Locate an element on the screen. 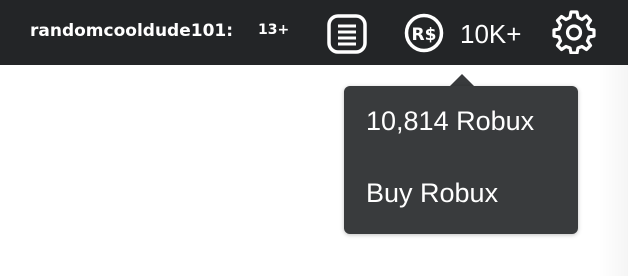 This screenshot has width=628, height=276. catalog-button is located at coordinates (347, 34).